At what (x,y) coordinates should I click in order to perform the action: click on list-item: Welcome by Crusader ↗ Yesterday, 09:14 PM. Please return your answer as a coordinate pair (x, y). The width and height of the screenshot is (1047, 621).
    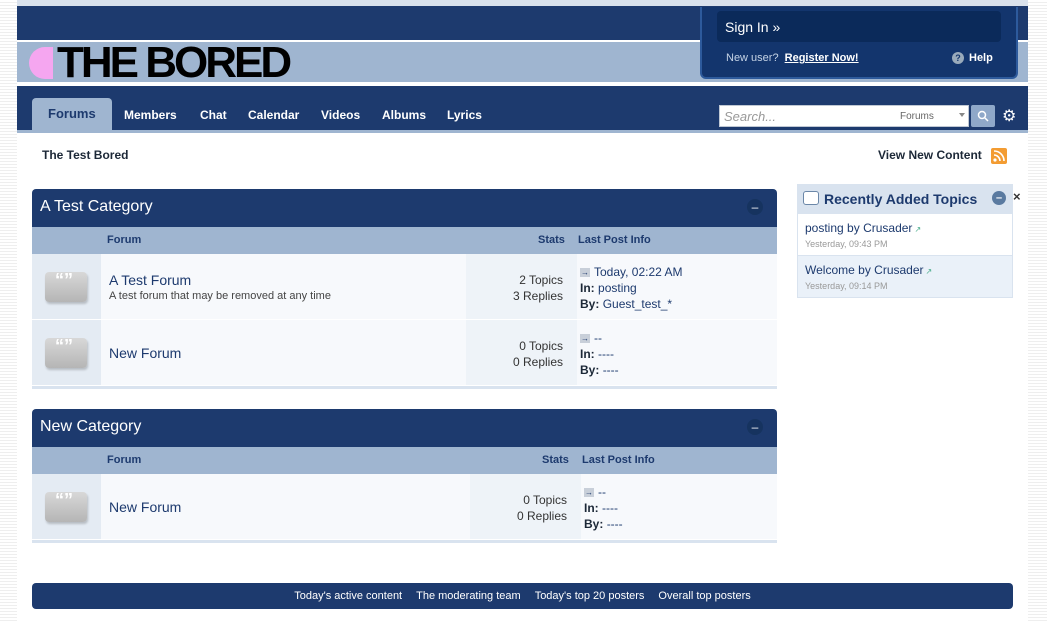
    Looking at the image, I should click on (905, 277).